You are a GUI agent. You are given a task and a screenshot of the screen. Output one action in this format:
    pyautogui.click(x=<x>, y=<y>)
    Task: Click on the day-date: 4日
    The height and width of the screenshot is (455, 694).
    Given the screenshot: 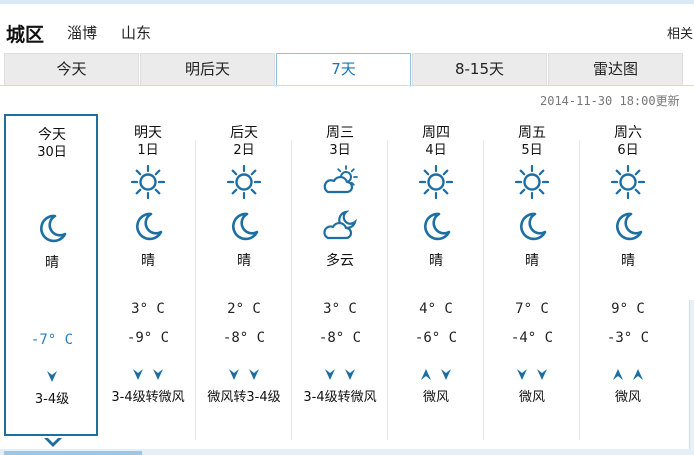 What is the action you would take?
    pyautogui.click(x=436, y=150)
    